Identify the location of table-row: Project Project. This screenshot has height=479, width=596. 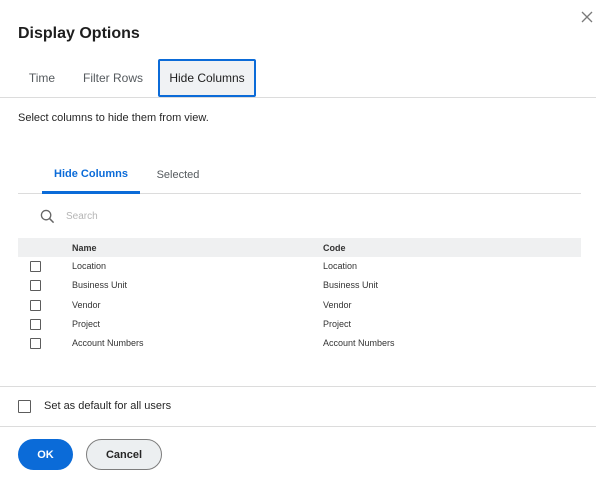
(299, 324).